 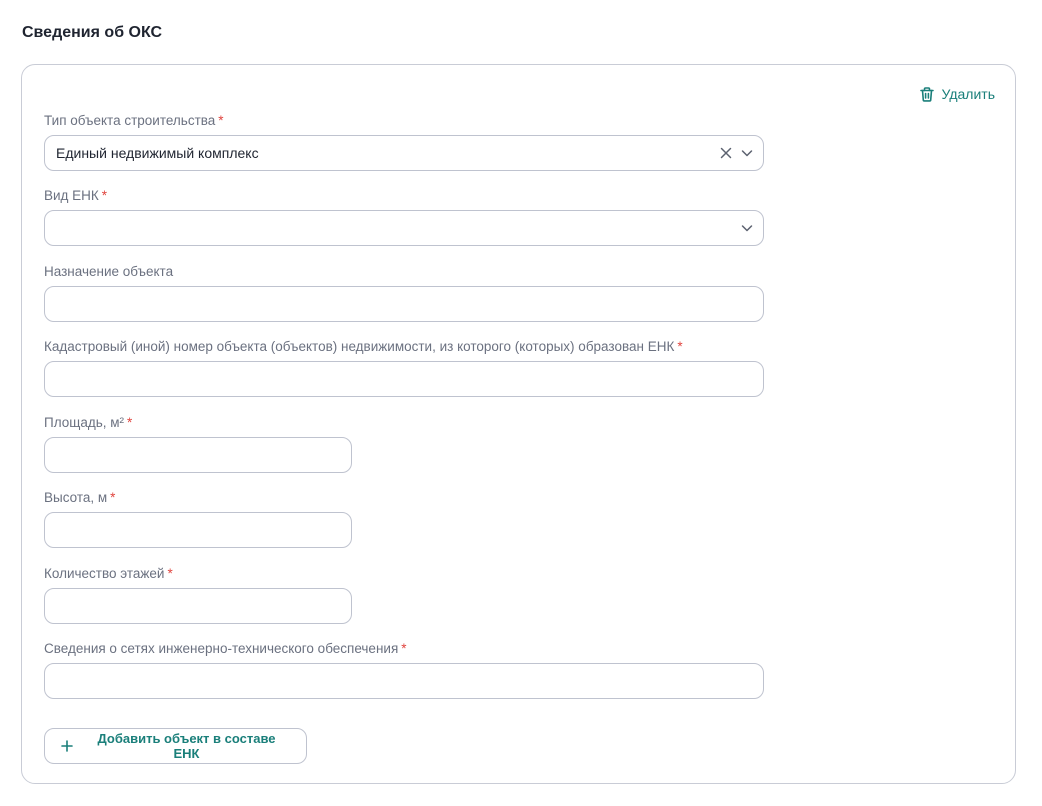 What do you see at coordinates (92, 32) in the screenshot?
I see `section-title: Сведения об ОКС` at bounding box center [92, 32].